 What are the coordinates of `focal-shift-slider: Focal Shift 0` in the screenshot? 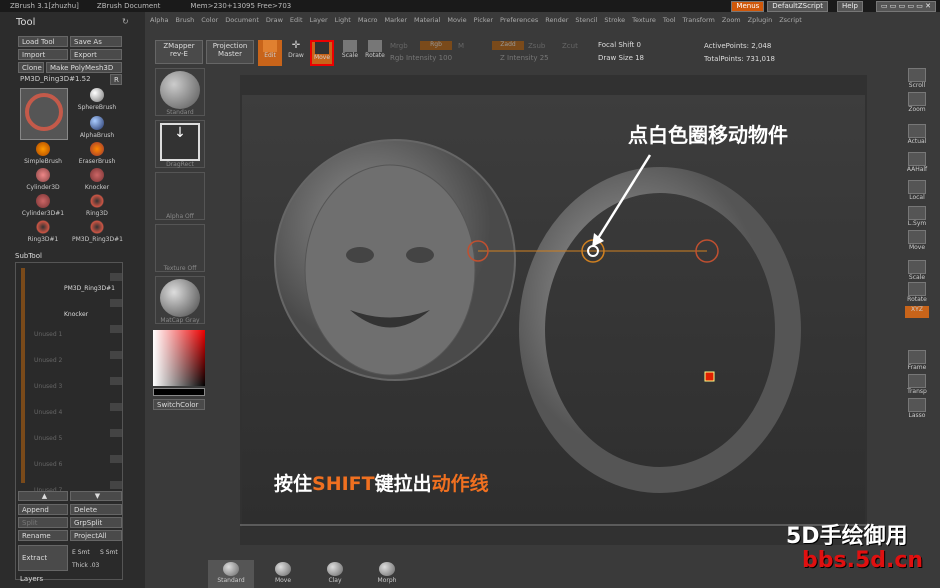 It's located at (619, 45).